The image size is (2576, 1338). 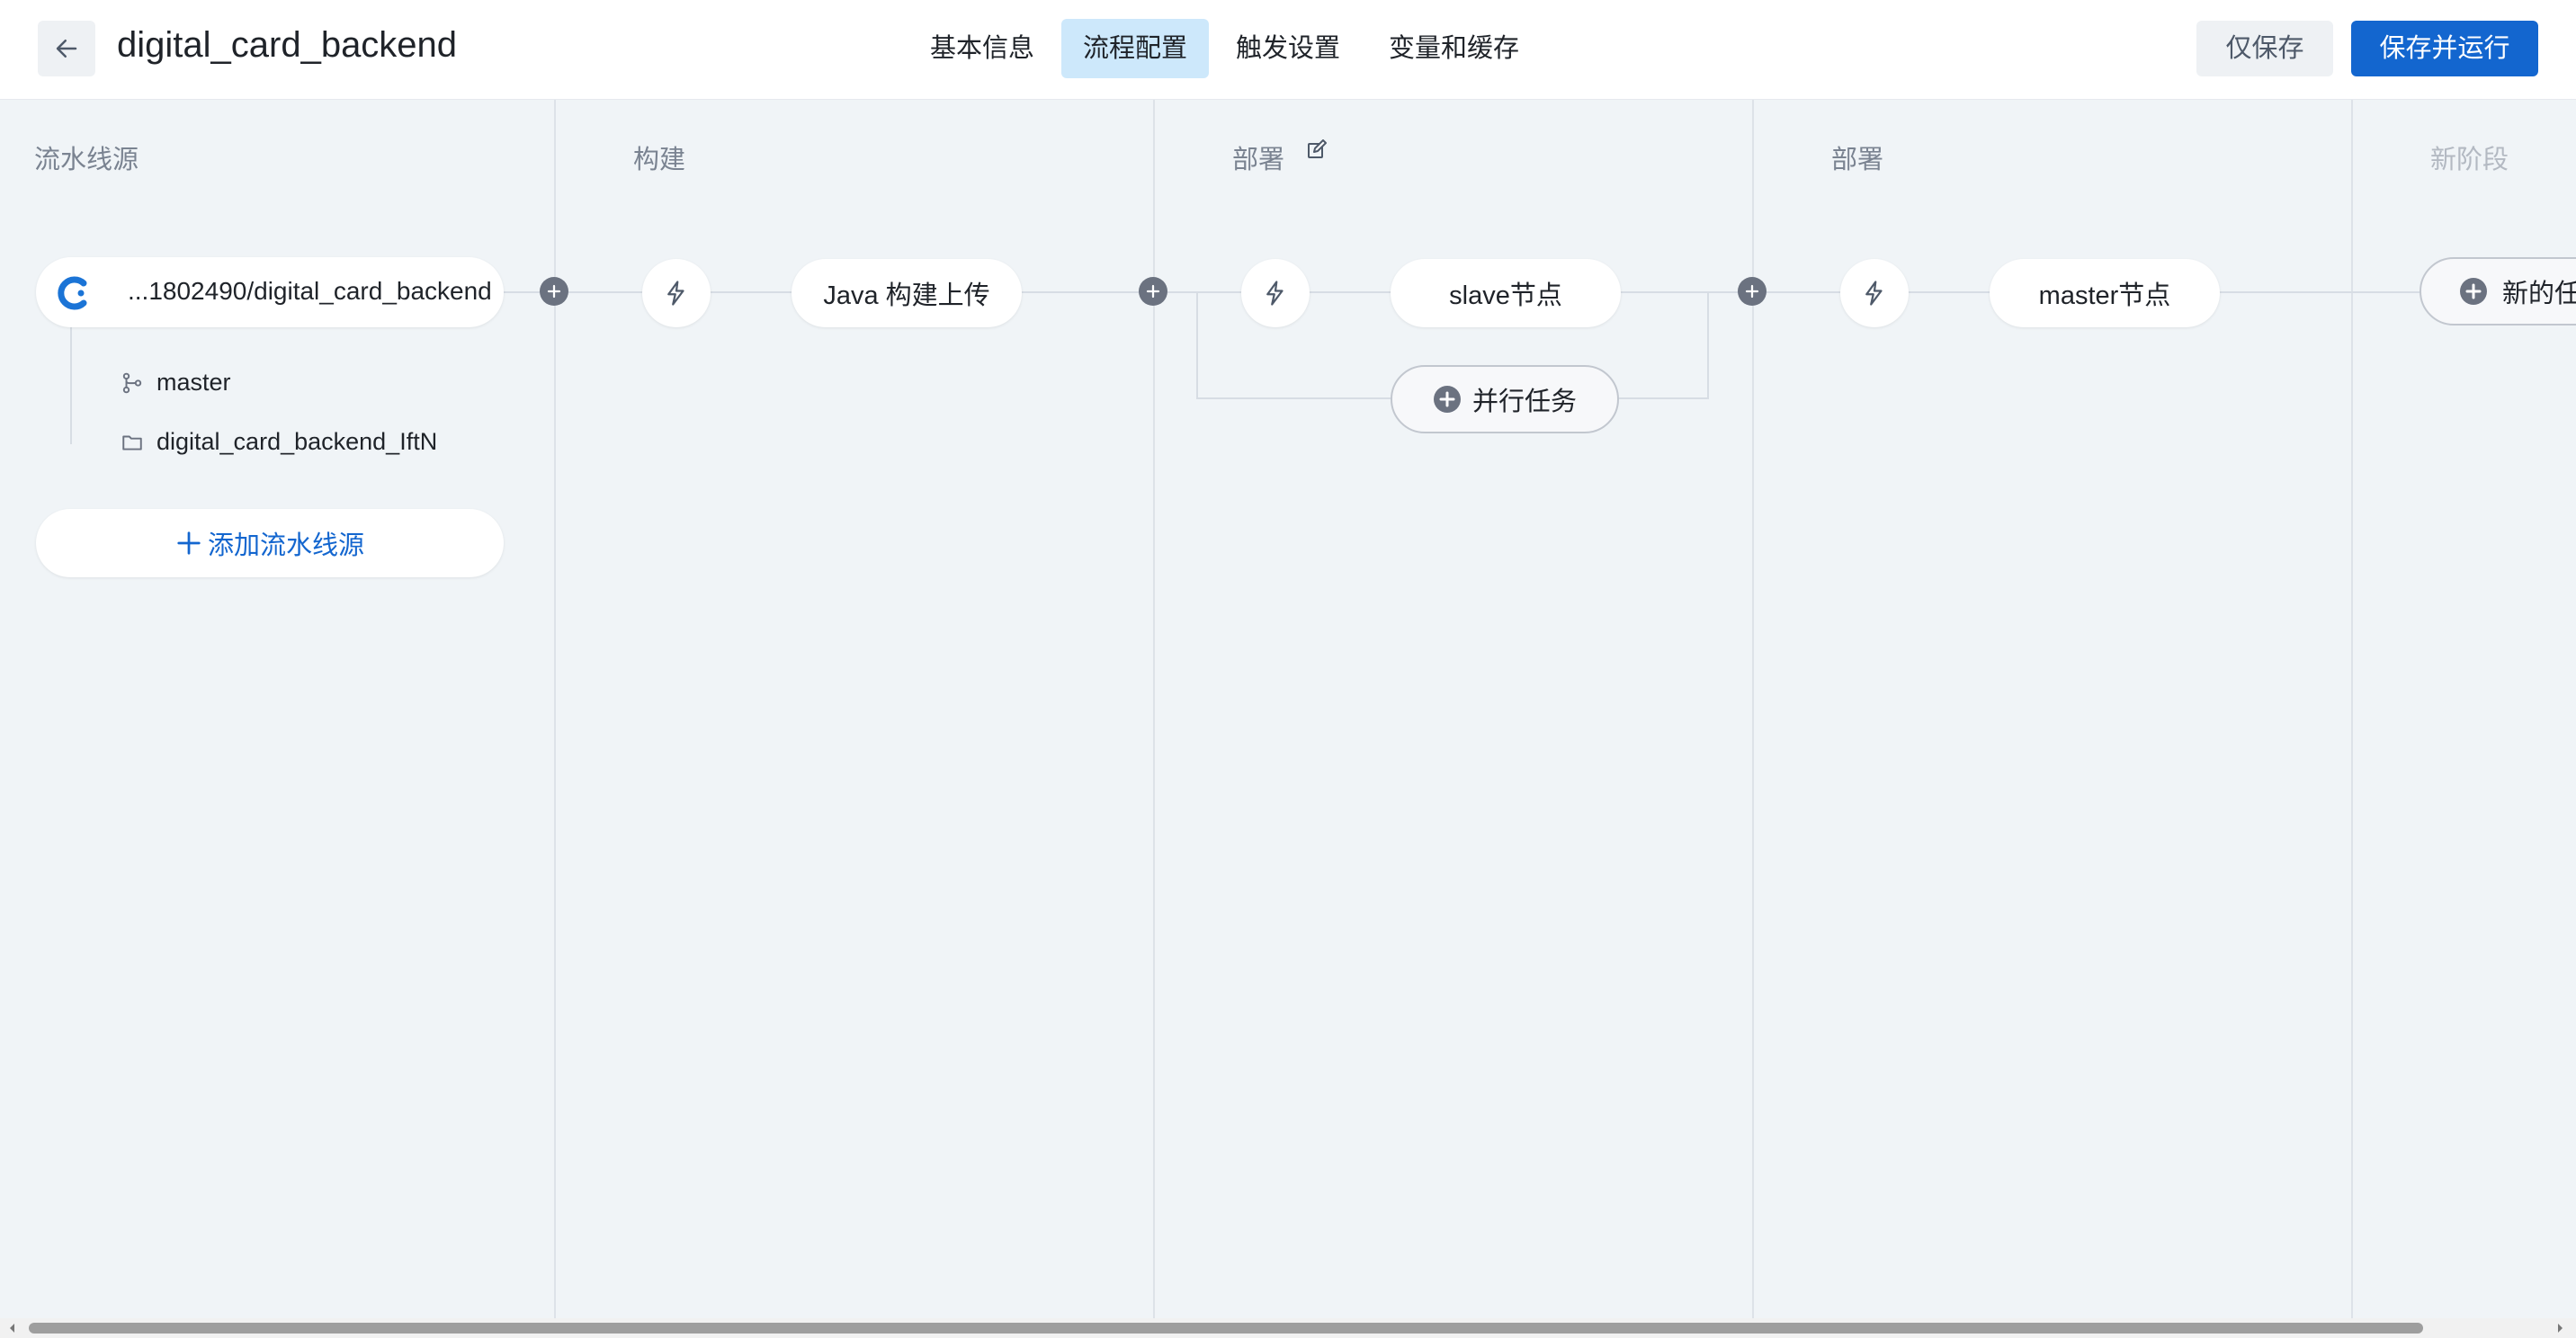 What do you see at coordinates (12, 1329) in the screenshot?
I see `scroll-left-icon` at bounding box center [12, 1329].